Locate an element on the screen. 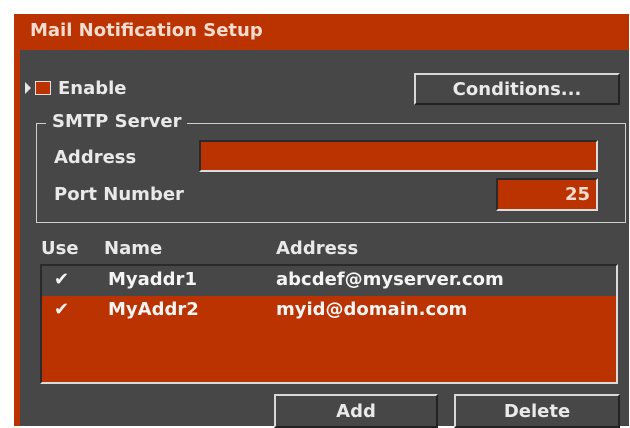 The width and height of the screenshot is (630, 428). column-header-use: Use is located at coordinates (60, 248).